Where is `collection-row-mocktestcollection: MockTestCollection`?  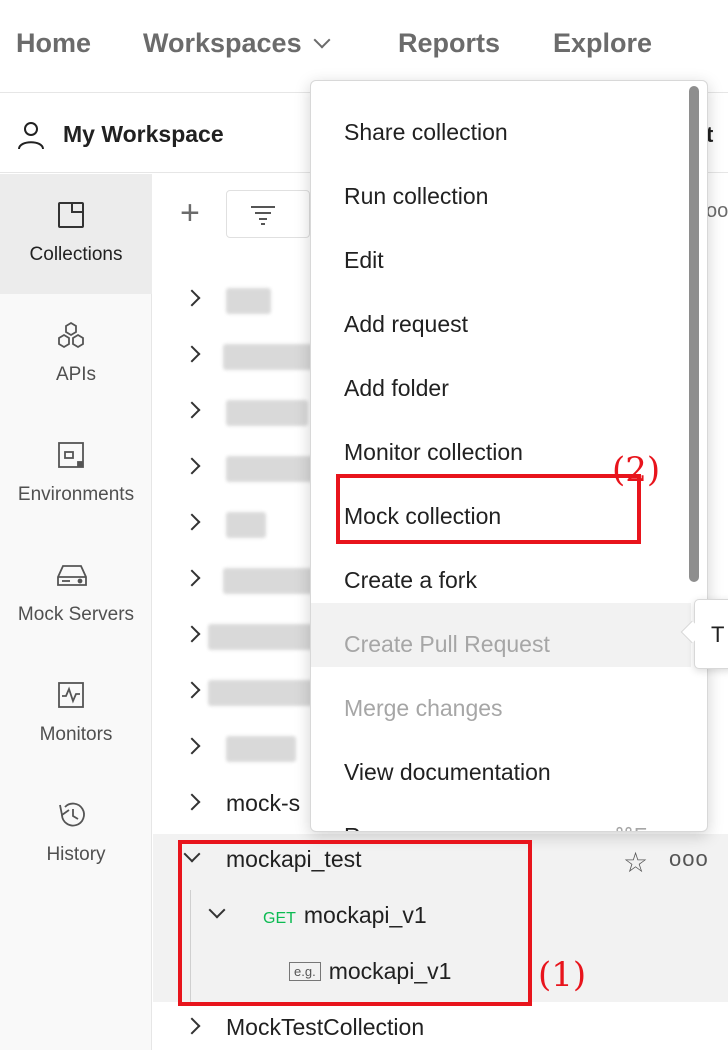
collection-row-mocktestcollection: MockTestCollection is located at coordinates (440, 1026).